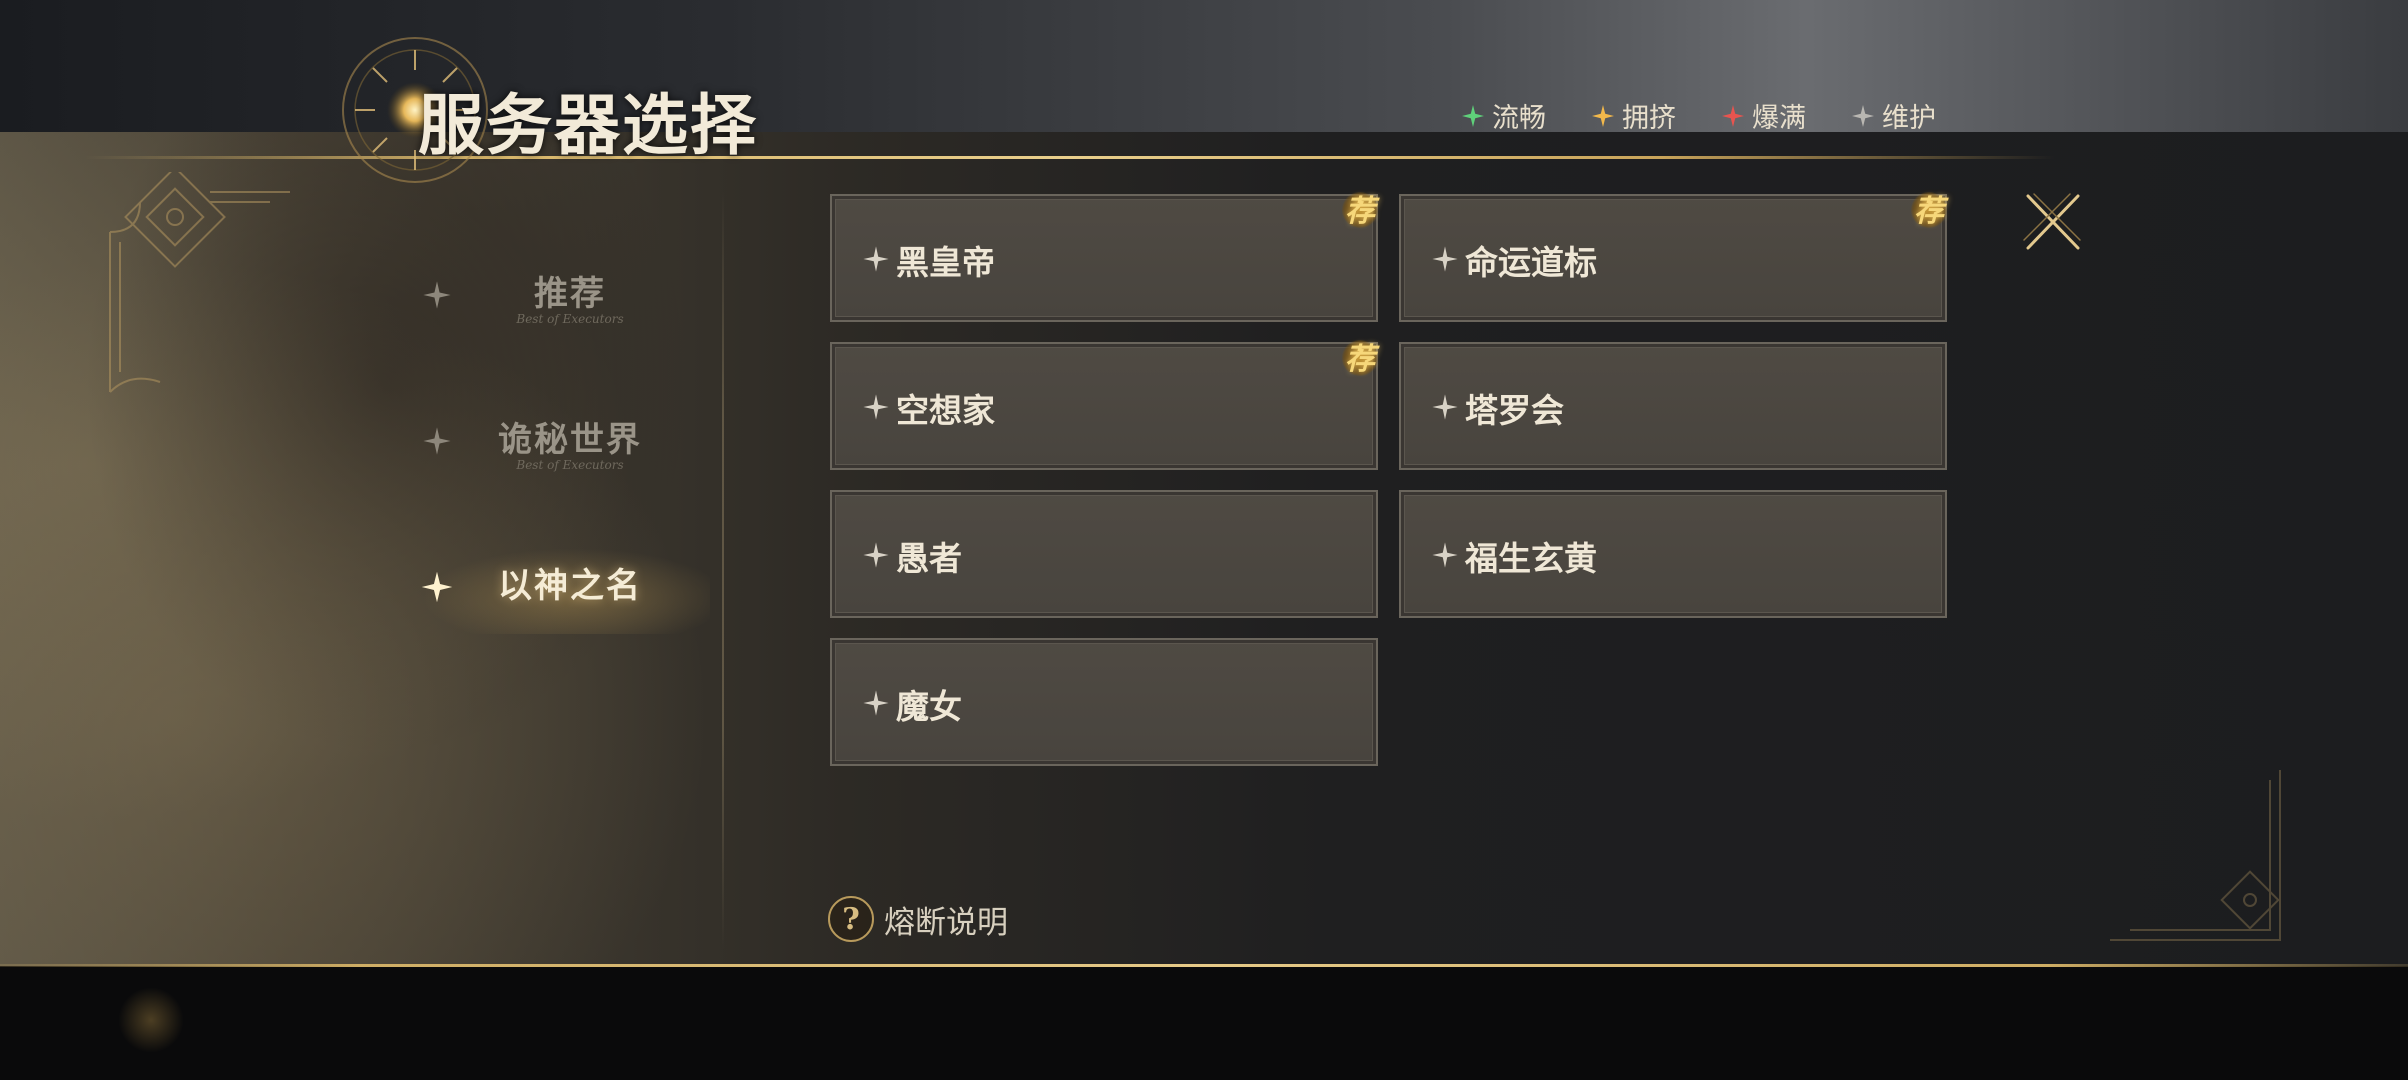 The width and height of the screenshot is (2408, 1080). What do you see at coordinates (1514, 410) in the screenshot?
I see `server-name: 塔罗会` at bounding box center [1514, 410].